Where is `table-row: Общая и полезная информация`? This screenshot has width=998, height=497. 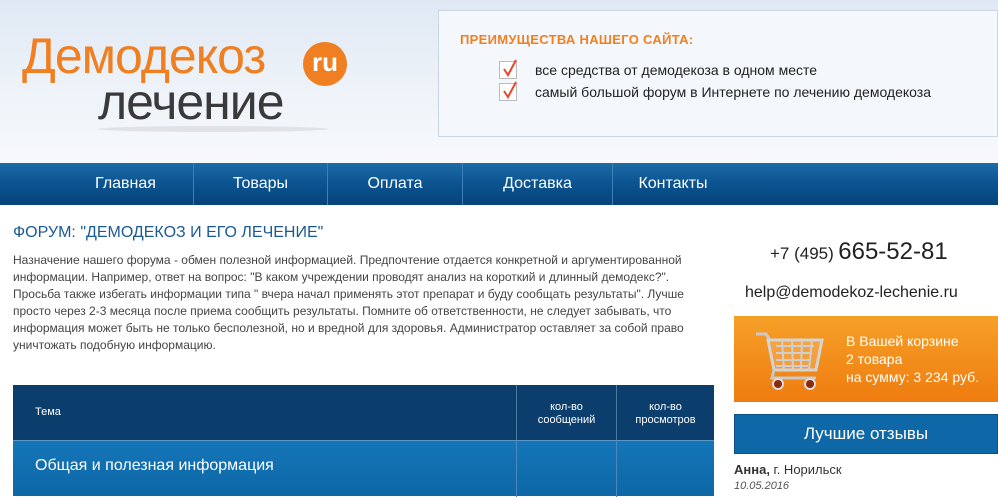 table-row: Общая и полезная информация is located at coordinates (363, 468).